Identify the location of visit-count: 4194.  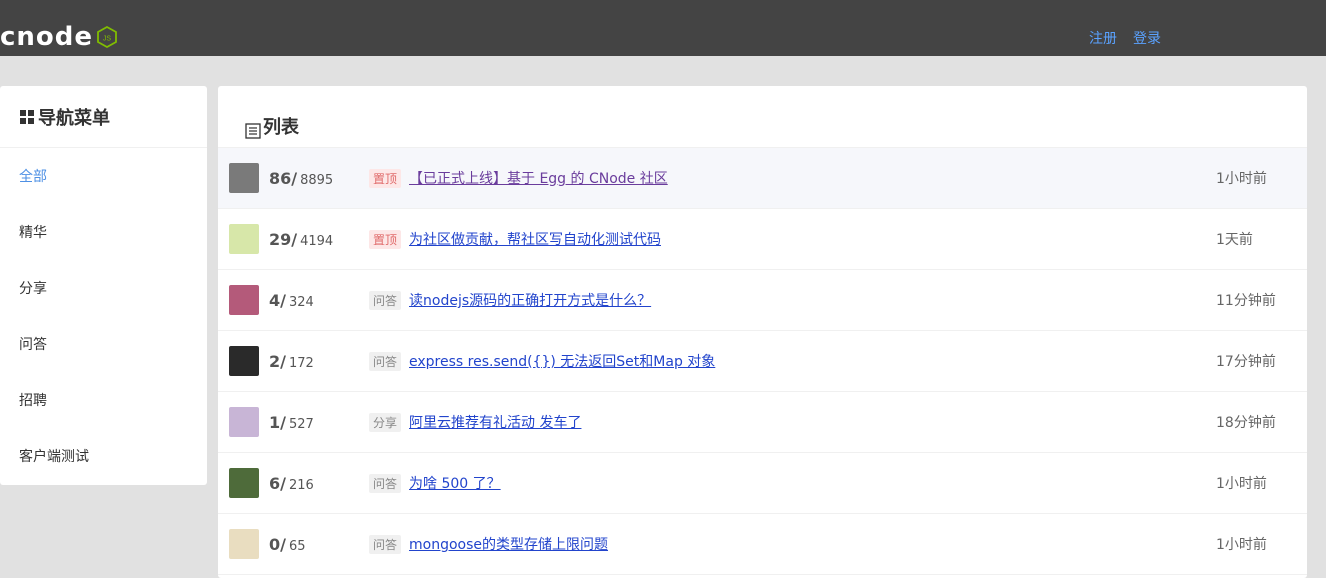
(317, 241).